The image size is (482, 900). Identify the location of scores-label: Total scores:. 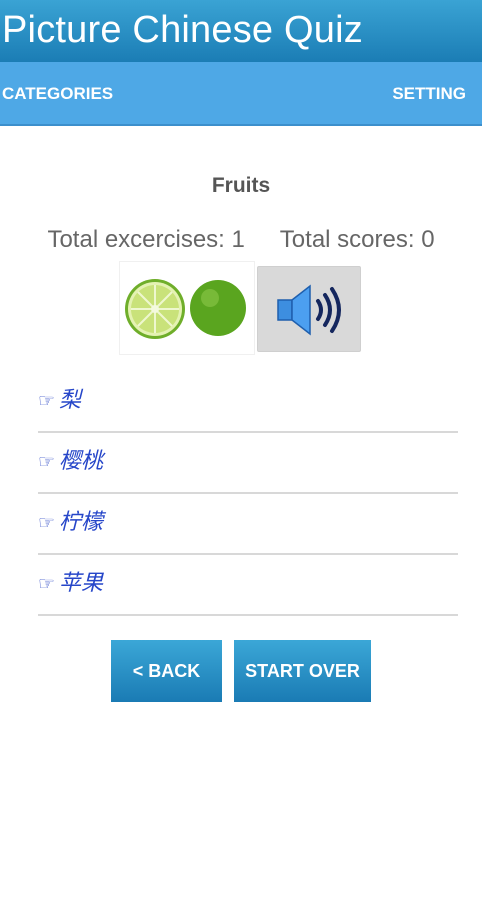
(347, 239).